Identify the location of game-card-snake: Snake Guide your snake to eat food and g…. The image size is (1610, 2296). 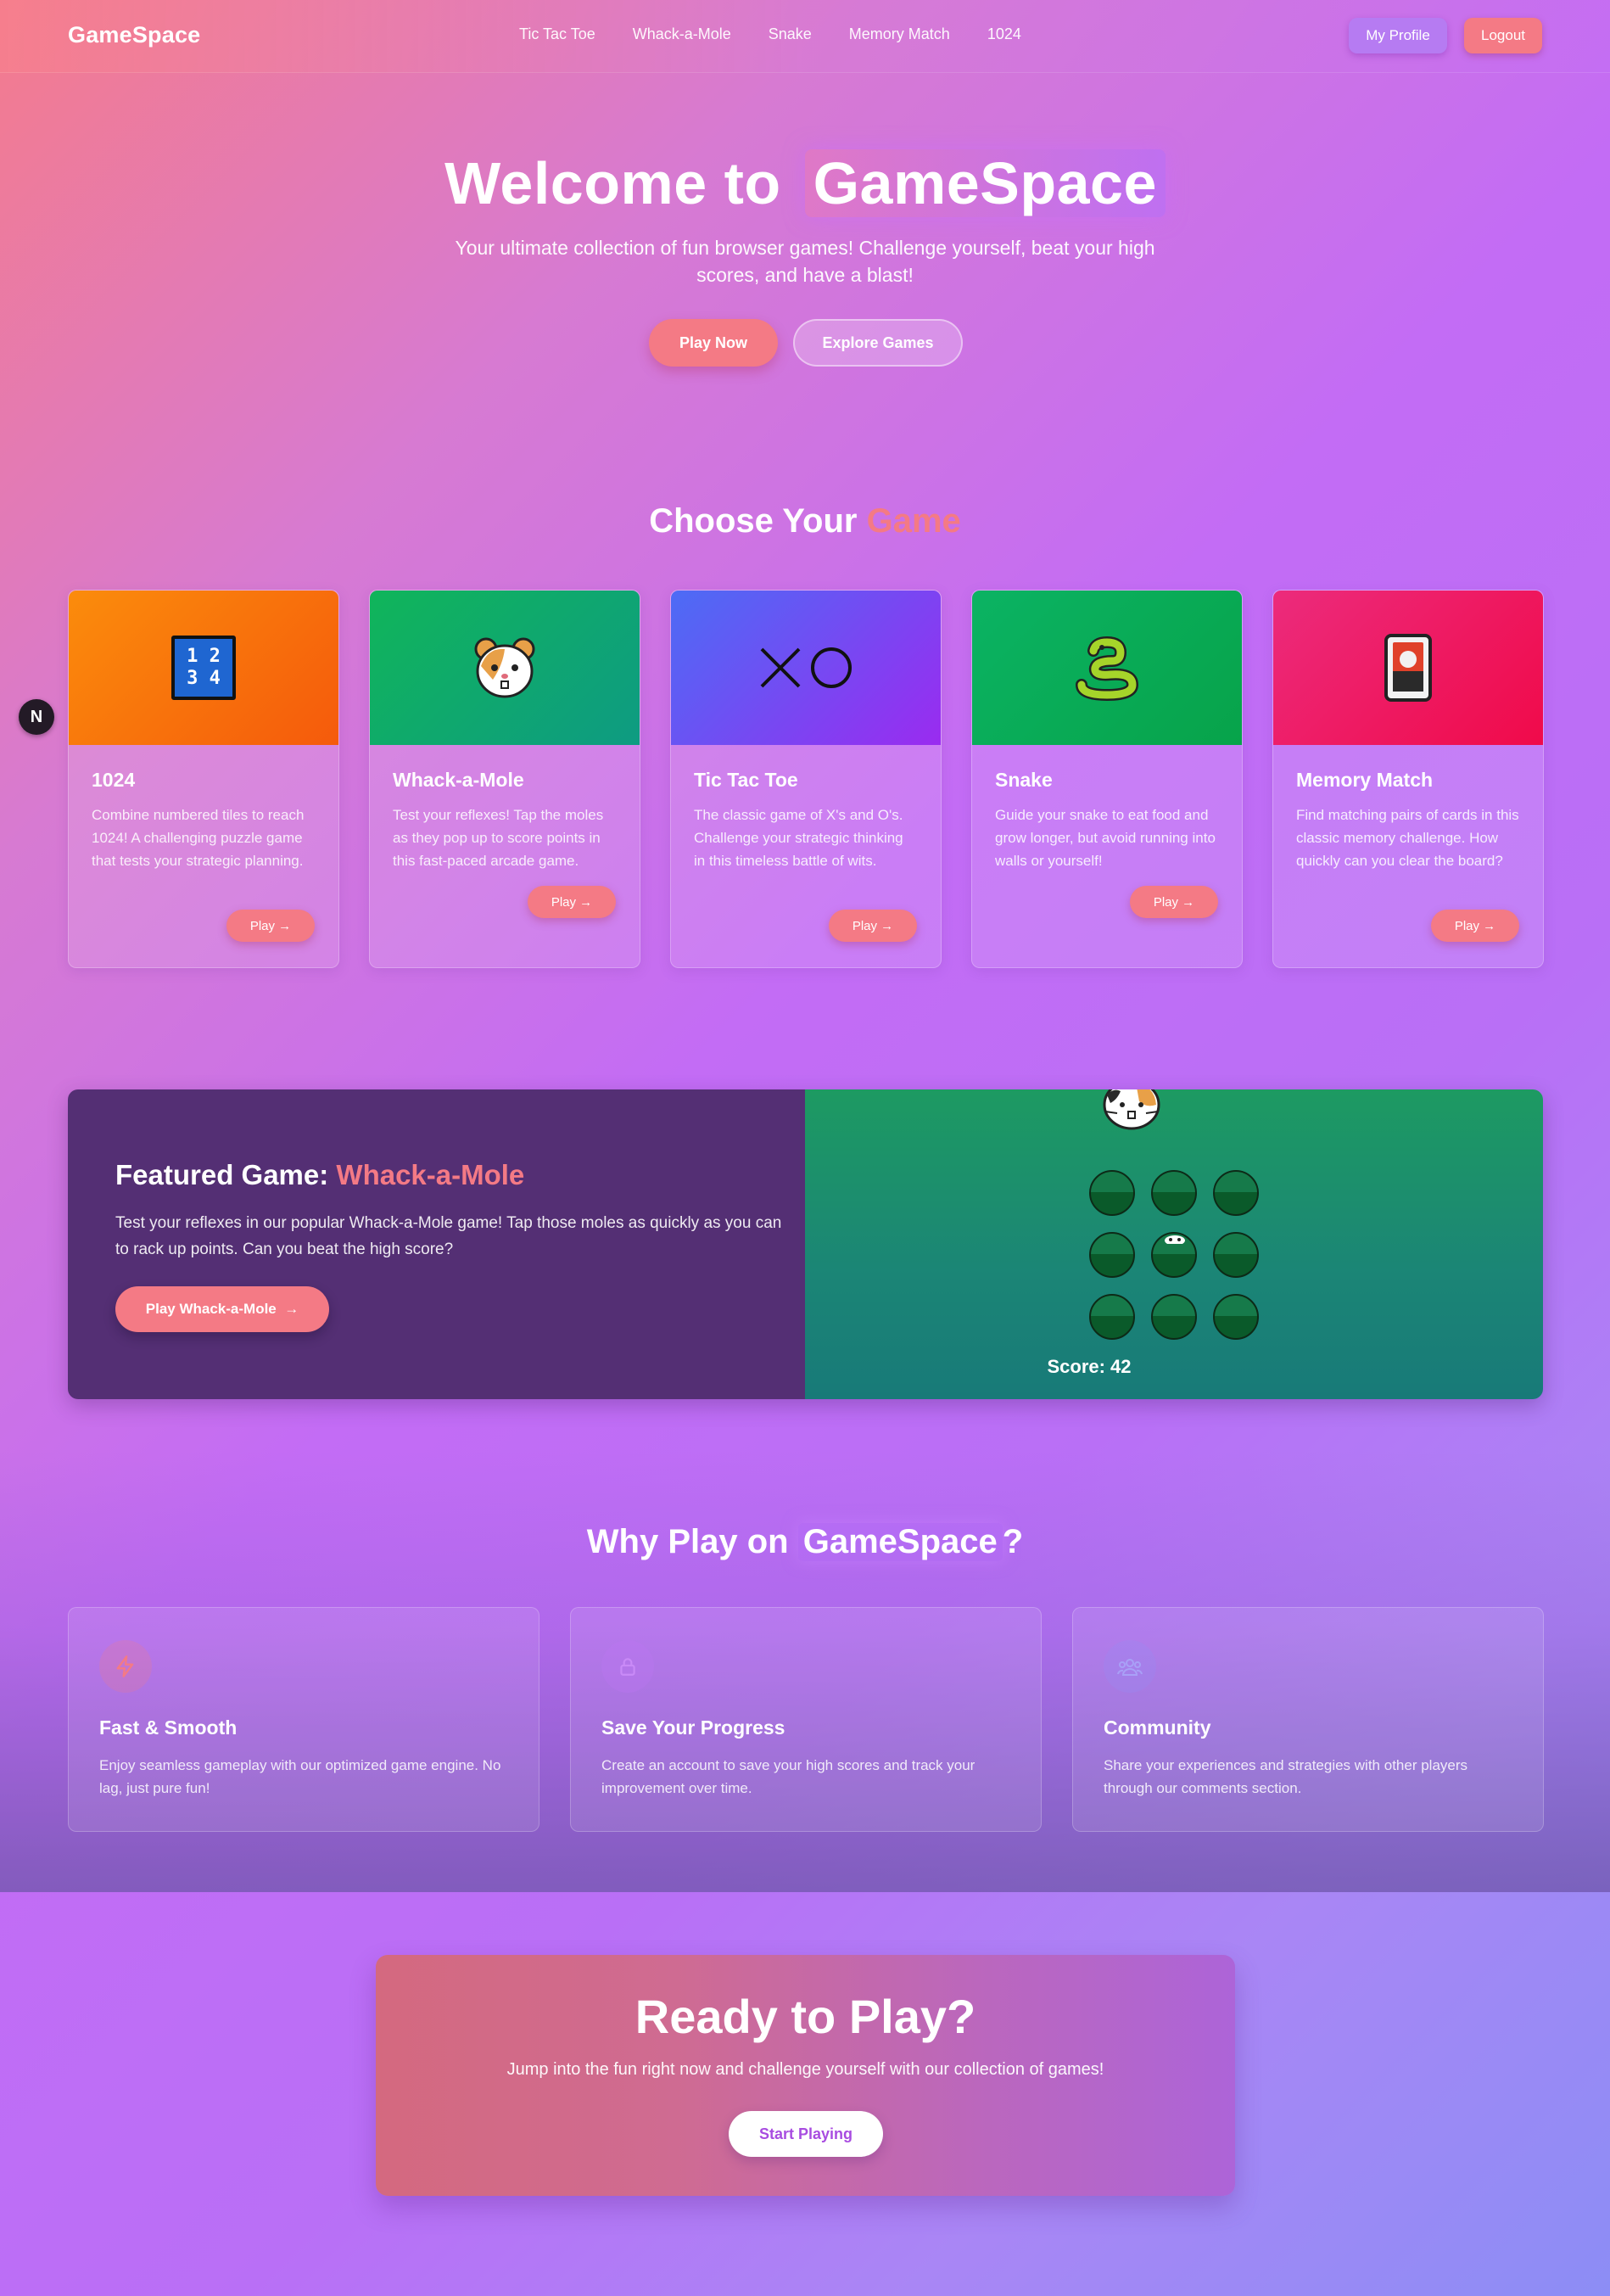
(1107, 779).